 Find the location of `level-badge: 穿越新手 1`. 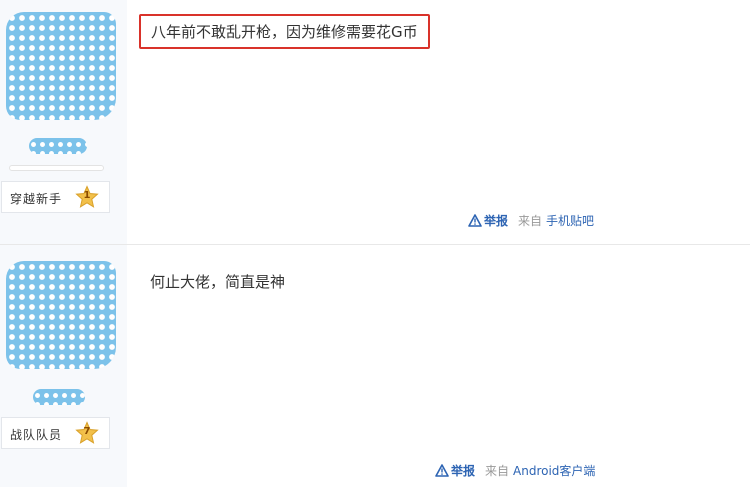

level-badge: 穿越新手 1 is located at coordinates (55, 197).